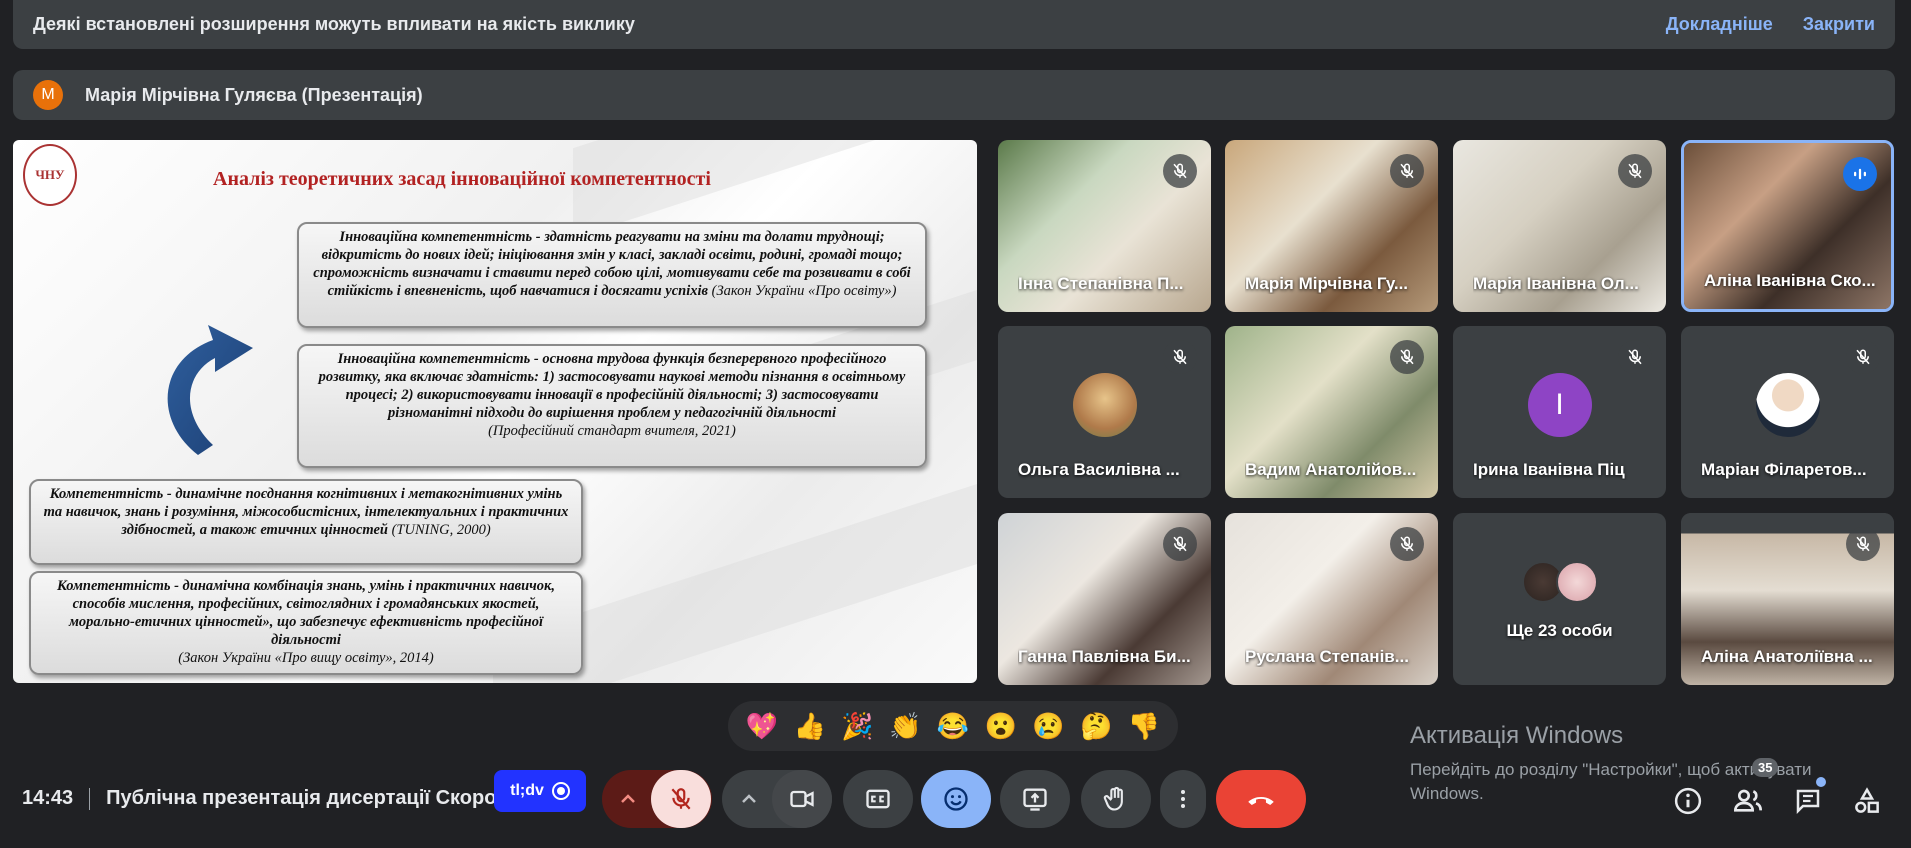  I want to click on reactions-bar: 💖 👍 🎉 👏 😂 😮 😢 🤔 👎, so click(953, 726).